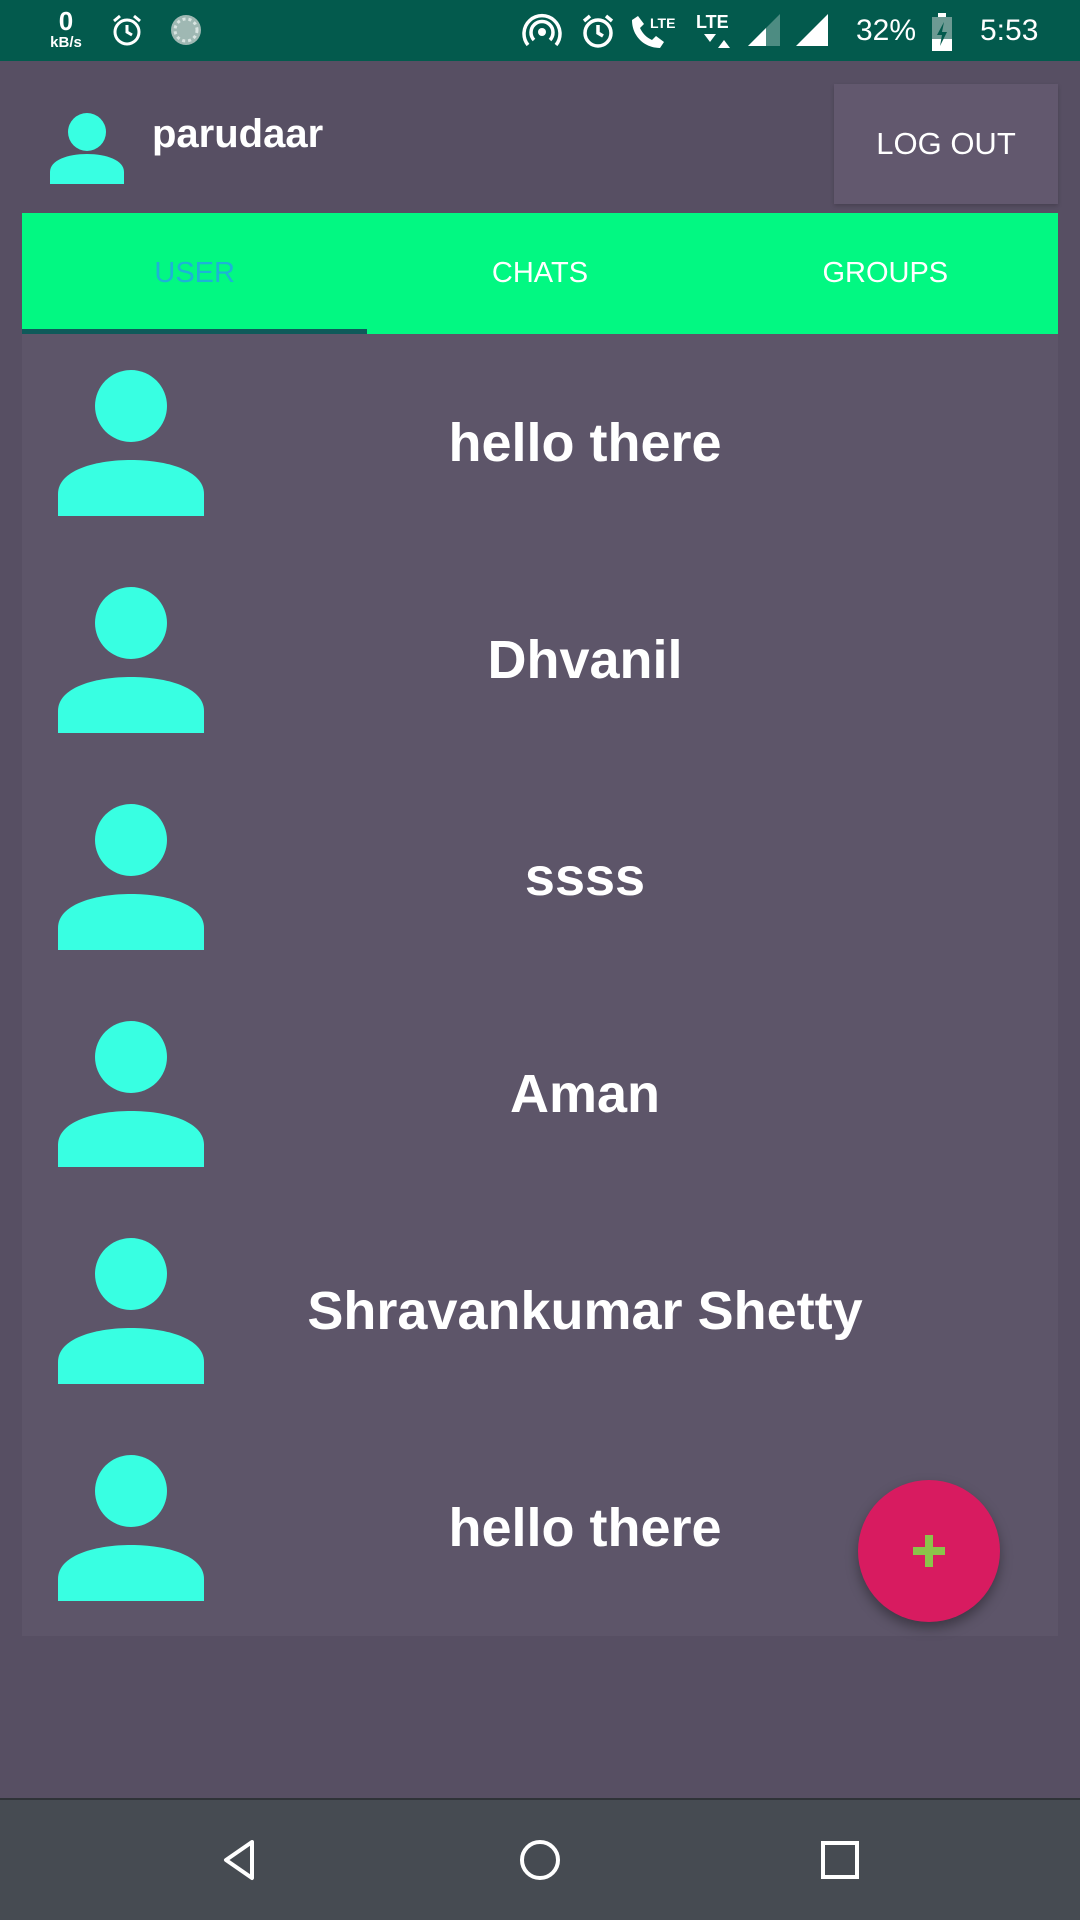 The height and width of the screenshot is (1920, 1080). I want to click on network-speed-unit: kB/s, so click(66, 42).